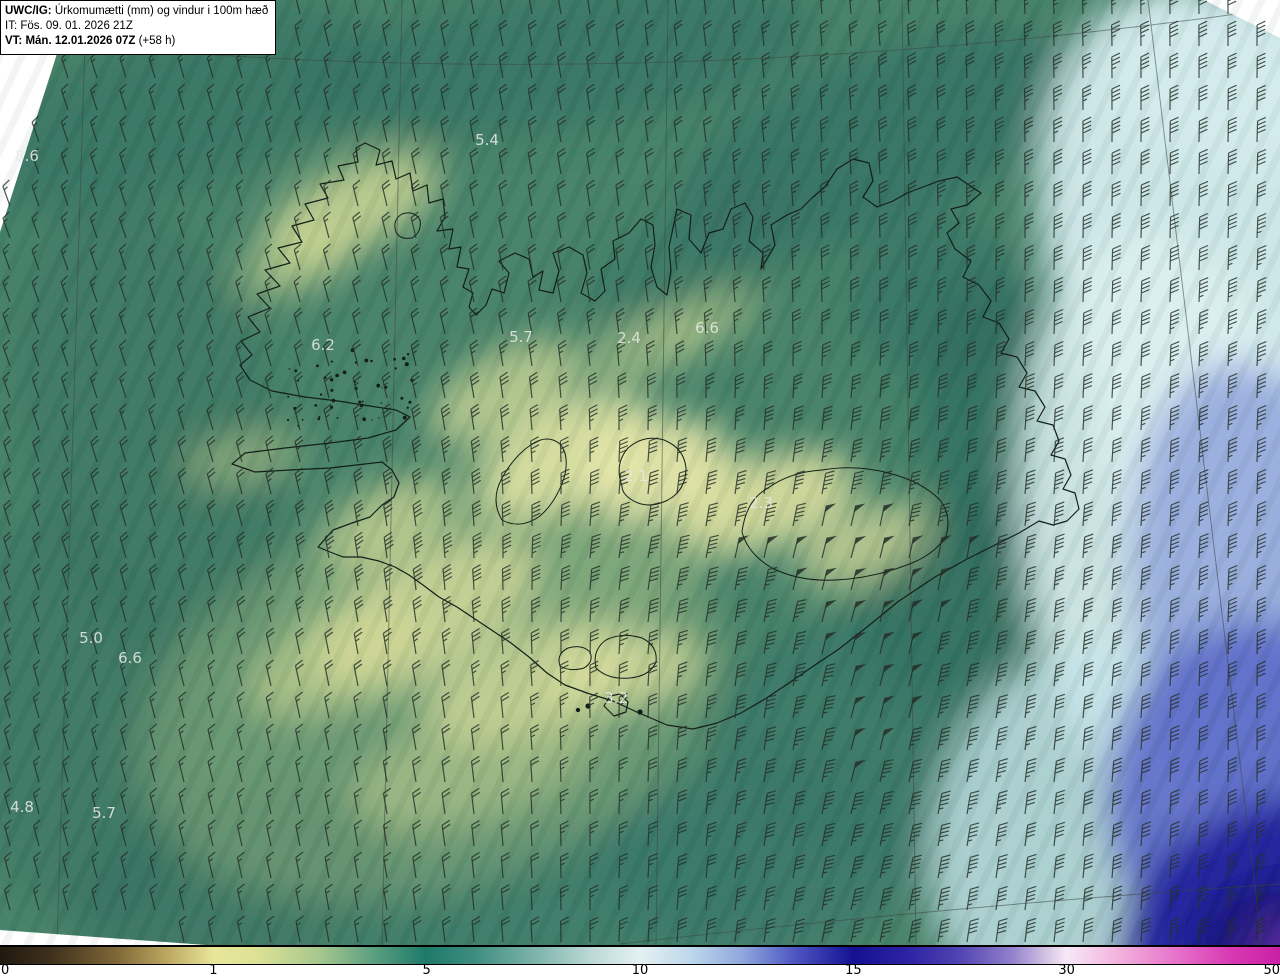 This screenshot has width=1280, height=978. I want to click on product-label: UWC/IG:, so click(28, 11).